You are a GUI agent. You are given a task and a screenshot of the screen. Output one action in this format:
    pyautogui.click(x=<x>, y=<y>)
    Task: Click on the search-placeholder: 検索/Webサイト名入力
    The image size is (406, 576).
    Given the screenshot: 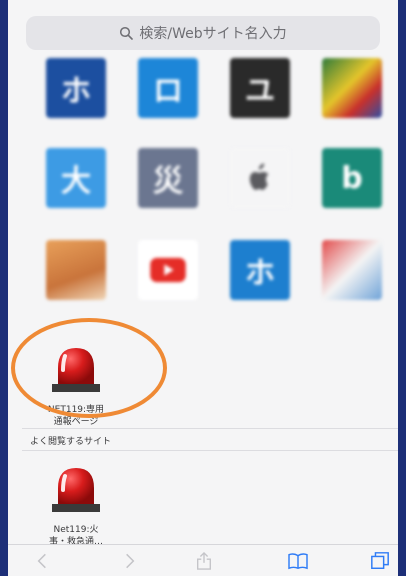 What is the action you would take?
    pyautogui.click(x=213, y=34)
    